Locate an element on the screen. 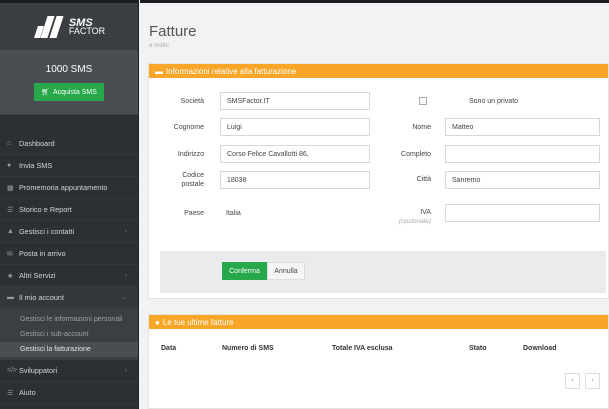 The height and width of the screenshot is (409, 609). cancel-button: Annulla is located at coordinates (286, 271).